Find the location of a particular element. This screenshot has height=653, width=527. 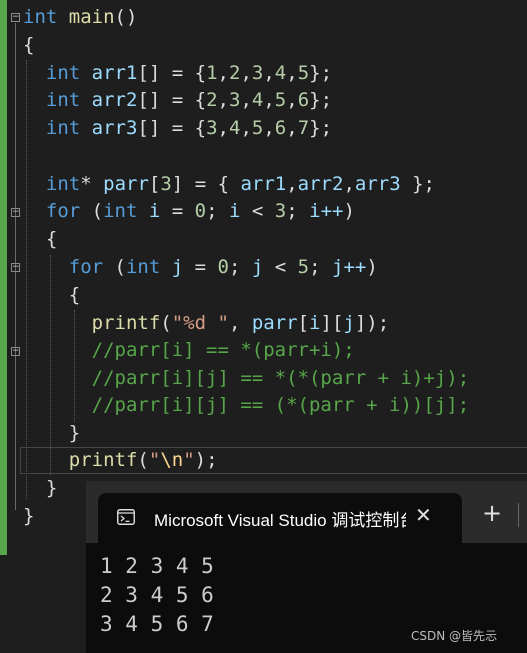

code-line-comment: //parr[i] == *(parr+i); is located at coordinates (189, 350).